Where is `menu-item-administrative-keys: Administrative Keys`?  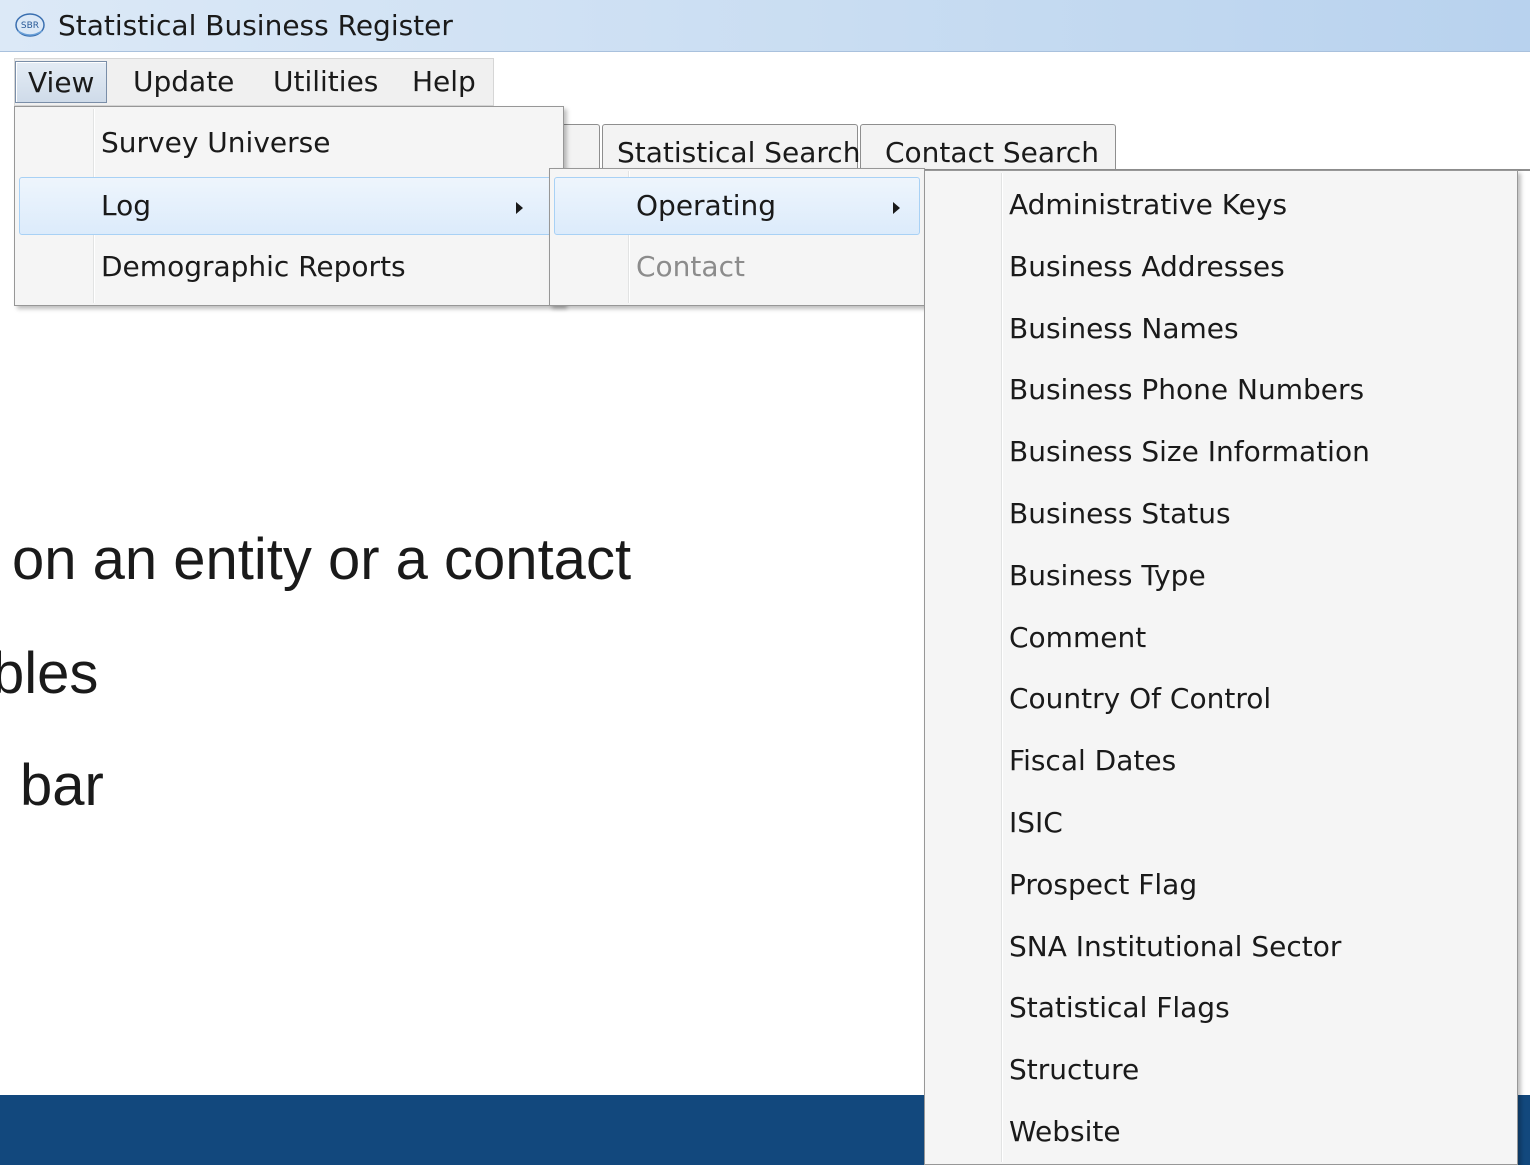
menu-item-administrative-keys: Administrative Keys is located at coordinates (1221, 206).